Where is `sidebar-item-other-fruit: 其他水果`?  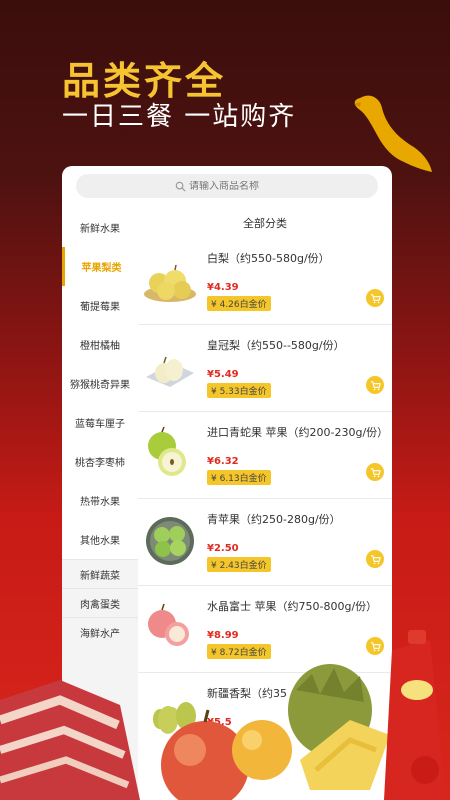 sidebar-item-other-fruit: 其他水果 is located at coordinates (100, 539).